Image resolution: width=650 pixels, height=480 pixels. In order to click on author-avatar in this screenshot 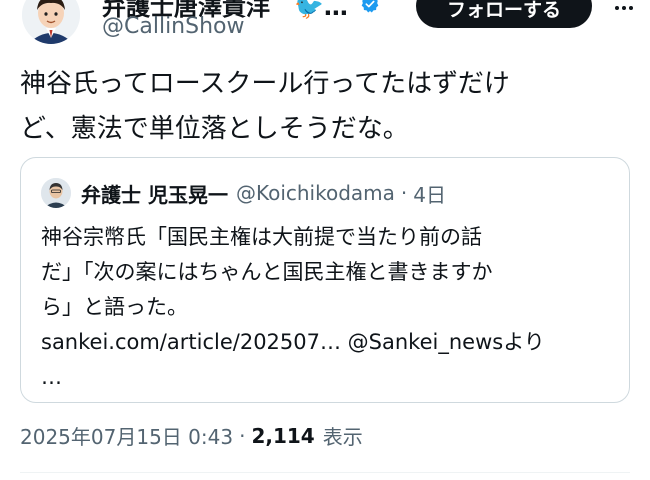, I will do `click(51, 22)`.